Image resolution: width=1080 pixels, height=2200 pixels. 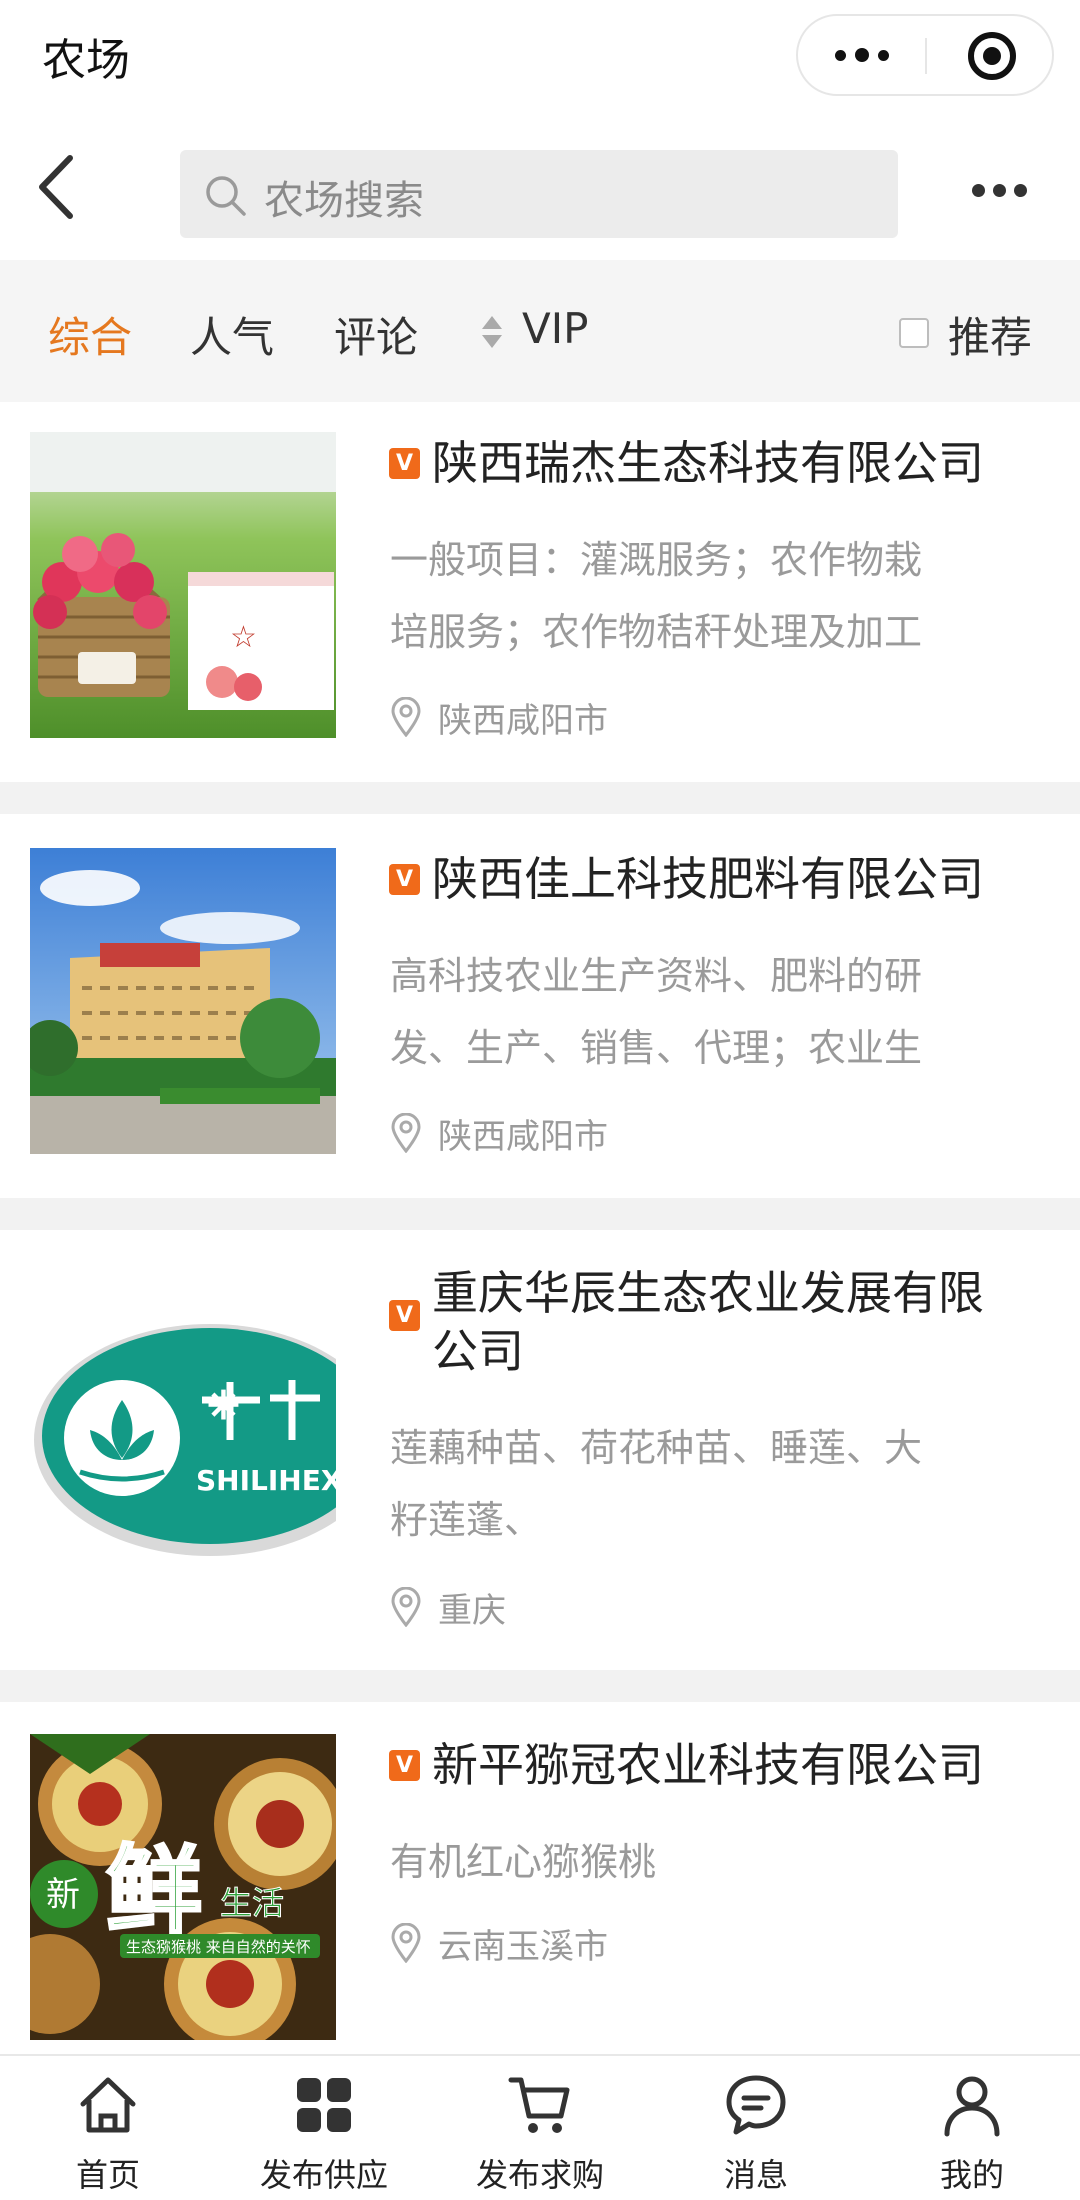 What do you see at coordinates (478, 1351) in the screenshot?
I see `farm-name-line: 公司` at bounding box center [478, 1351].